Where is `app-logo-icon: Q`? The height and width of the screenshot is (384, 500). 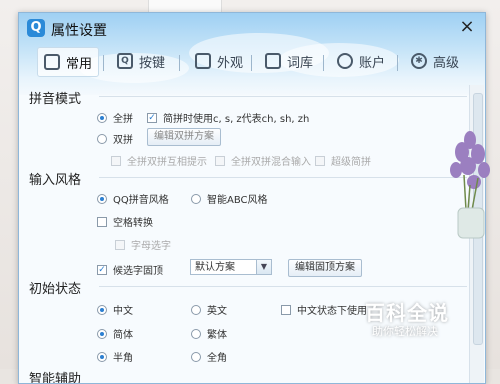
app-logo-icon: Q is located at coordinates (36, 28).